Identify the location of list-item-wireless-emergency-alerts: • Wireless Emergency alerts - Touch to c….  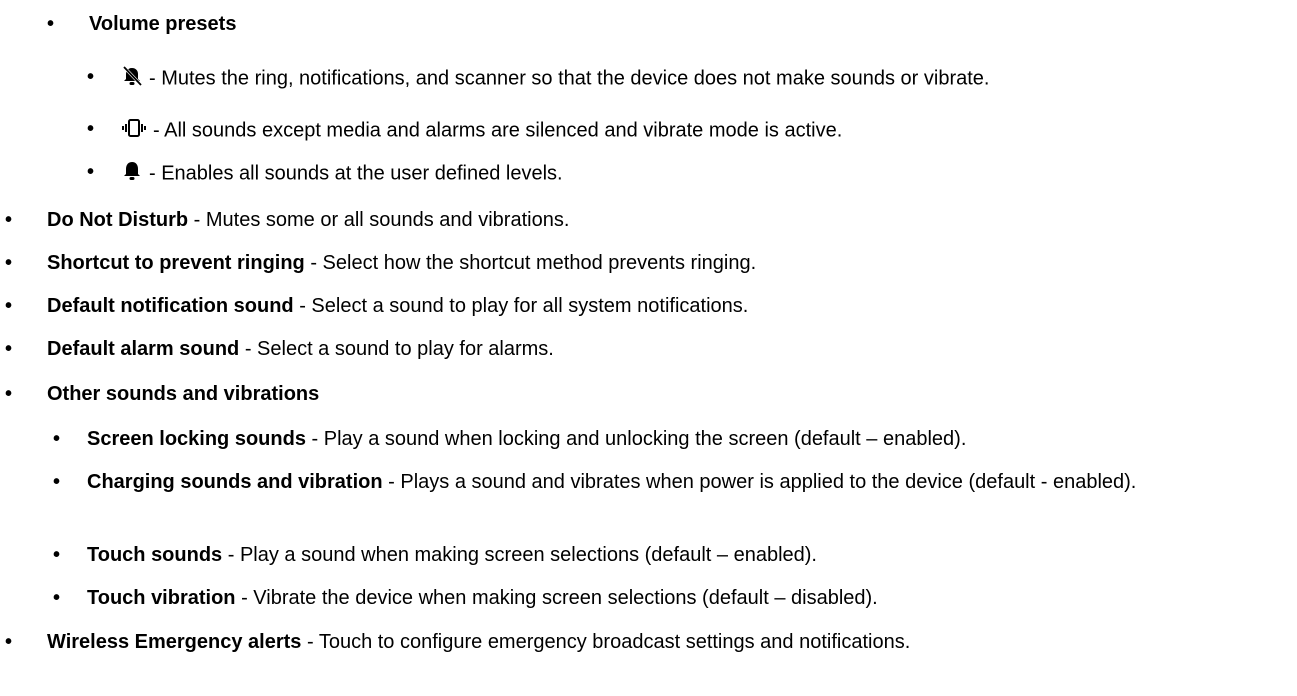
(458, 642).